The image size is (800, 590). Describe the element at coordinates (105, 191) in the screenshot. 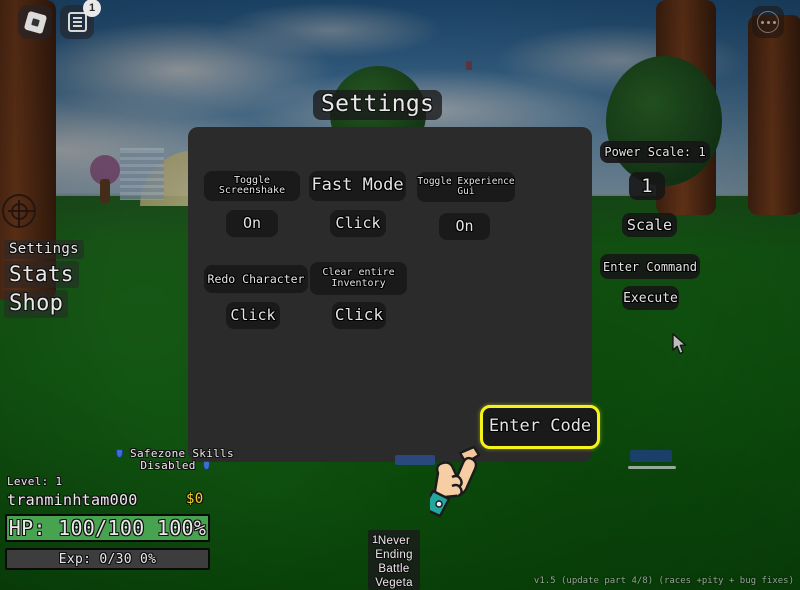

I see `tree-trunk` at that location.